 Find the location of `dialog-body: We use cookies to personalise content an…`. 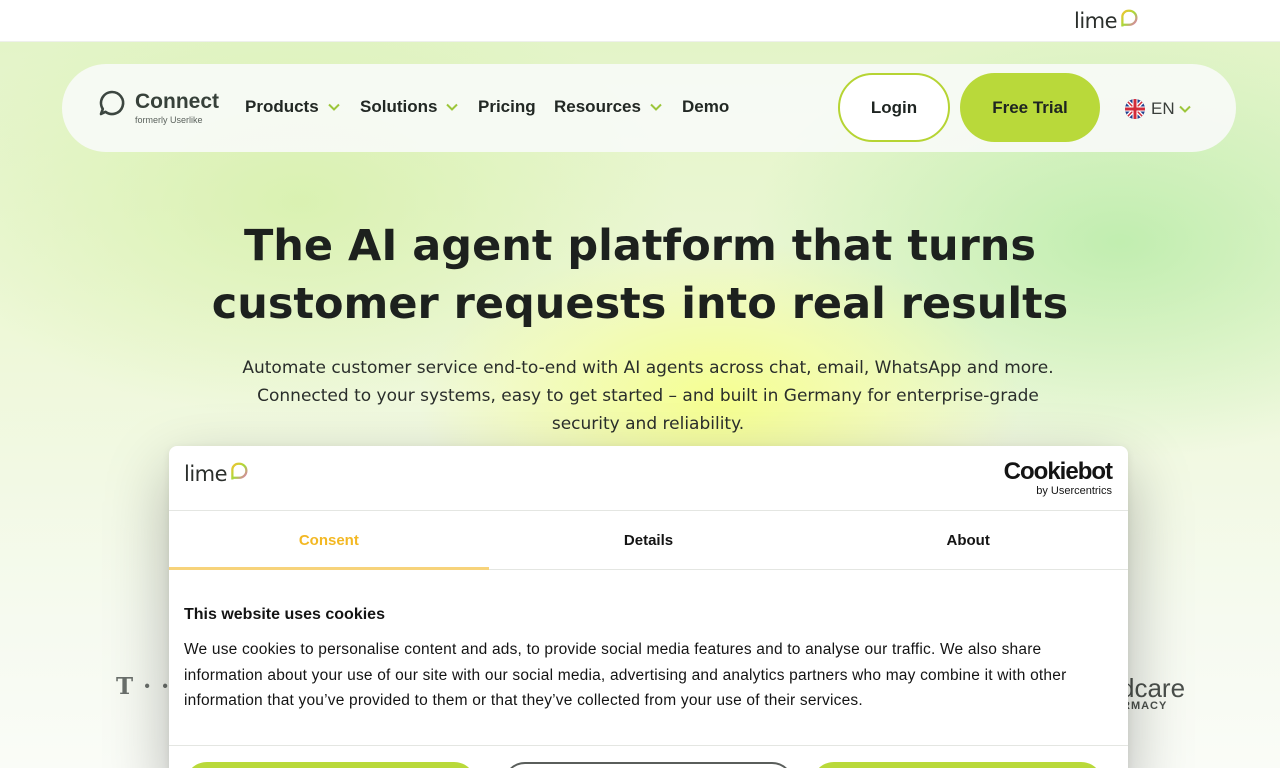

dialog-body: We use cookies to personalise content an… is located at coordinates (625, 675).